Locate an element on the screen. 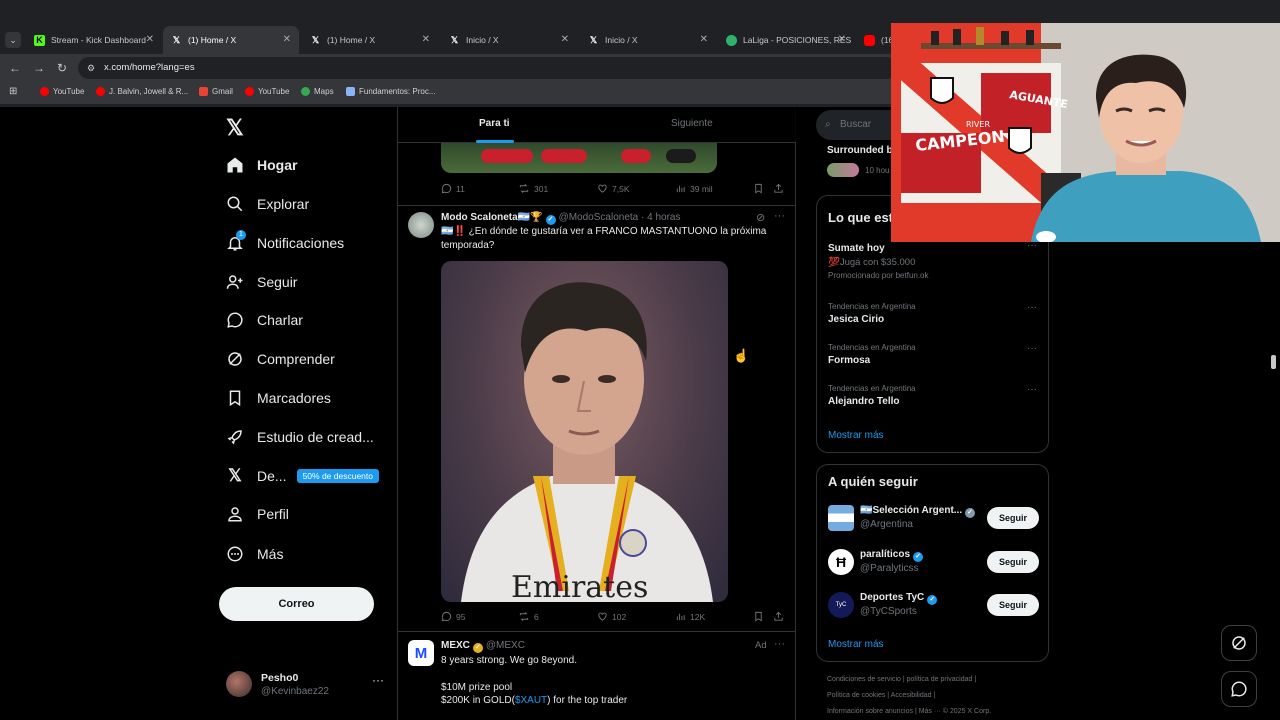 This screenshot has height=720, width=1280. tab-following: Siguiente is located at coordinates (692, 123).